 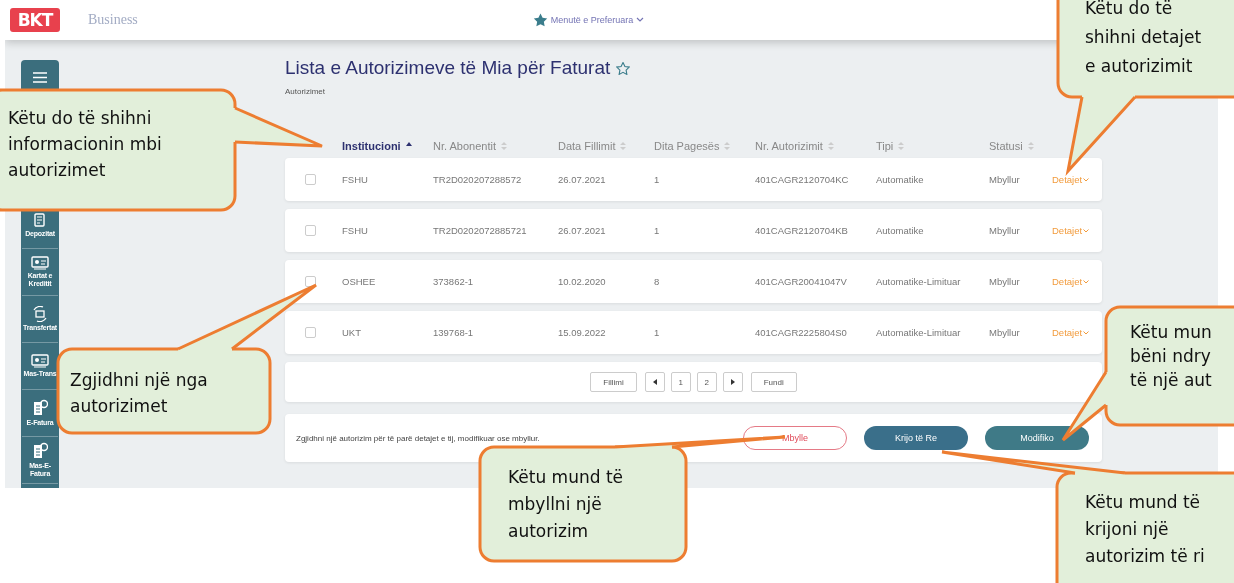 What do you see at coordinates (693, 179) in the screenshot?
I see `table-row: FSHU TR2D020207288572 26.07.2021 1 401CAGR2120704KC Automatike Mbyllur Detajet` at bounding box center [693, 179].